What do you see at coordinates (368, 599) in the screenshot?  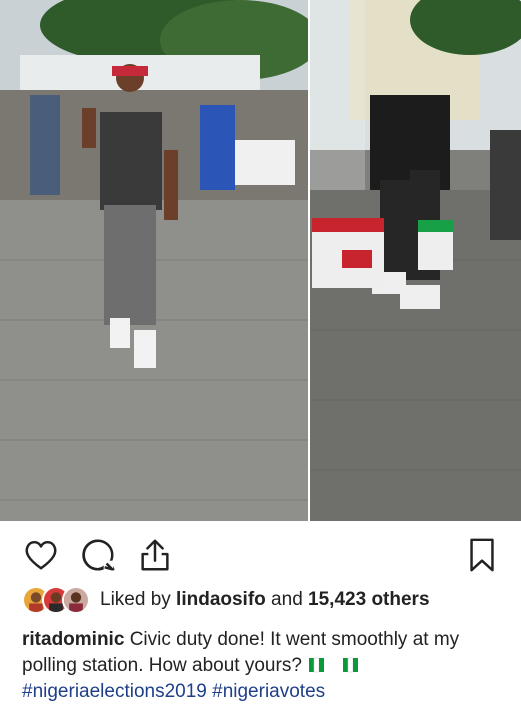 I see `likes-count: 15,423 others` at bounding box center [368, 599].